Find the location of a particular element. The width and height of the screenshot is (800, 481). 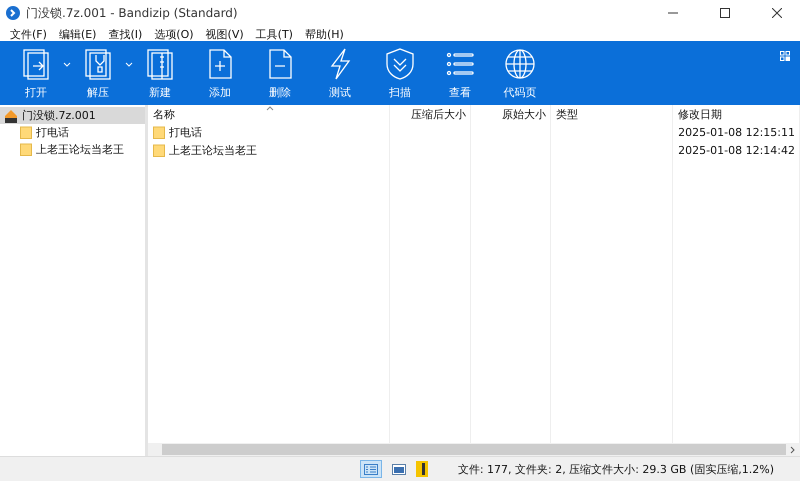

toolbar-button: 查看 is located at coordinates (460, 73).